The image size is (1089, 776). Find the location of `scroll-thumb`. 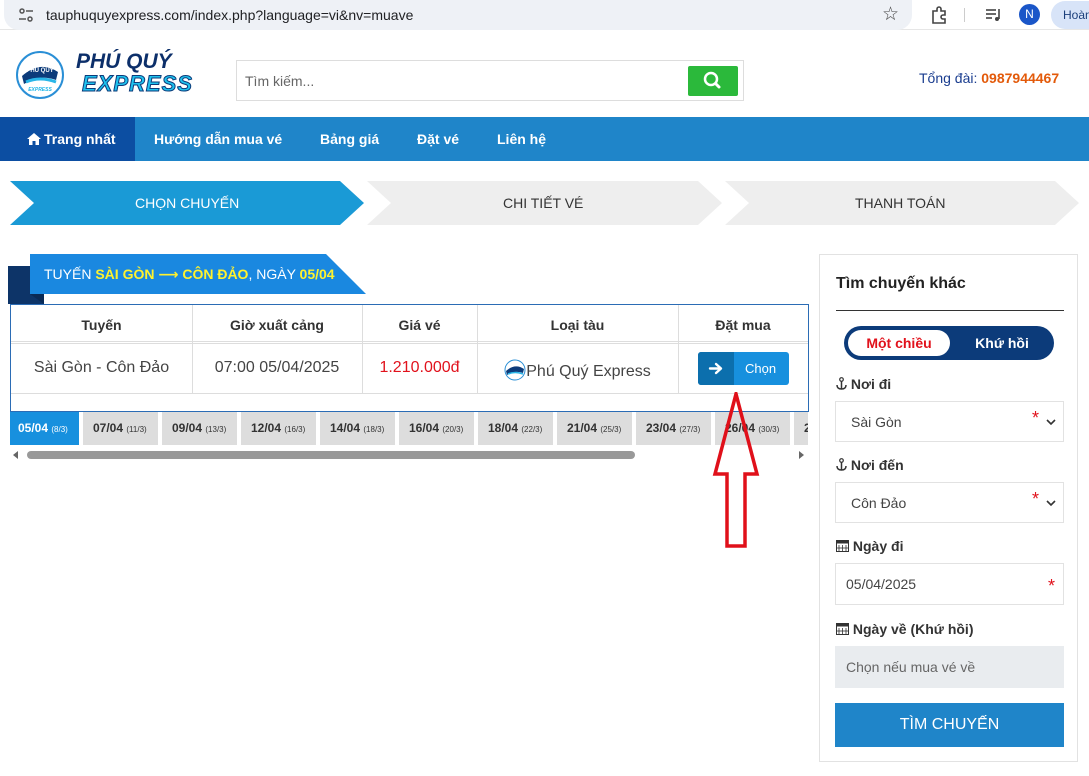

scroll-thumb is located at coordinates (331, 455).